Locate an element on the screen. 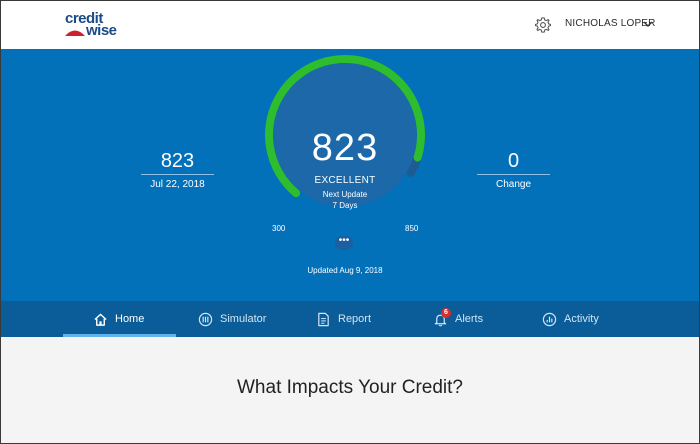 This screenshot has height=444, width=700. tab-simulator: Simulator is located at coordinates (232, 319).